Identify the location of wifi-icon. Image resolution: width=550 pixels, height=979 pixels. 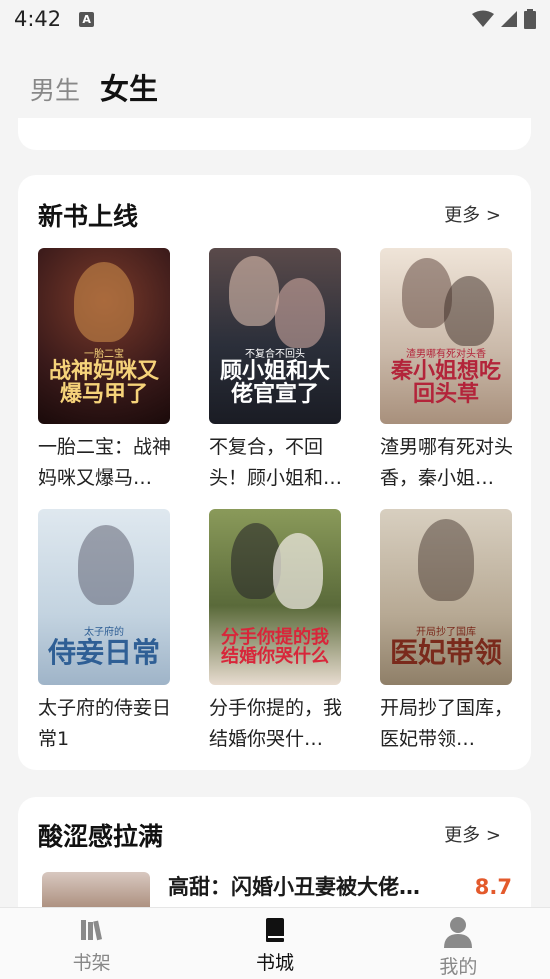
(483, 18).